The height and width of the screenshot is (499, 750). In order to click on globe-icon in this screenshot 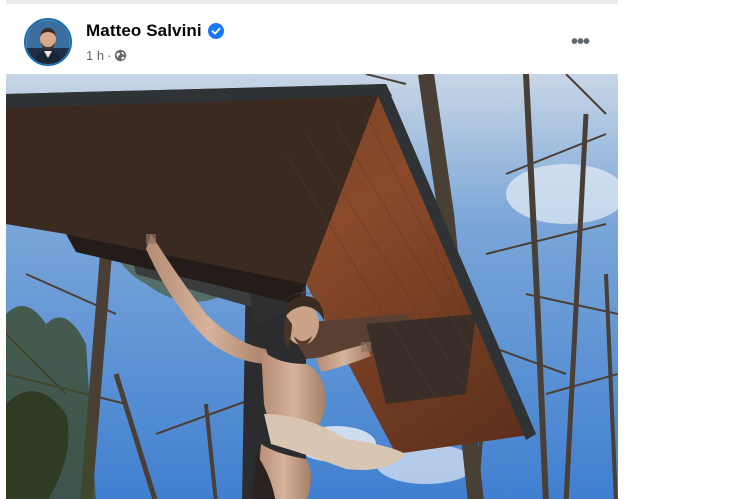, I will do `click(121, 55)`.